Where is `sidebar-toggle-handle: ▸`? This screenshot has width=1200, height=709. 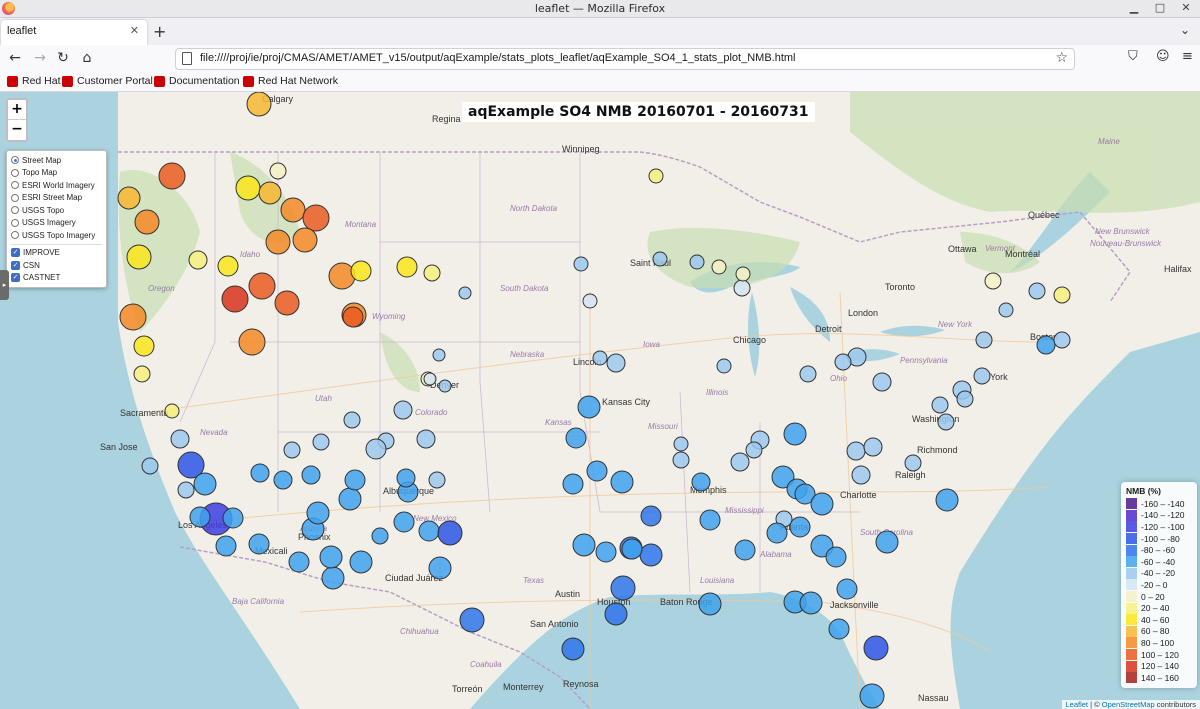 sidebar-toggle-handle: ▸ is located at coordinates (4, 285).